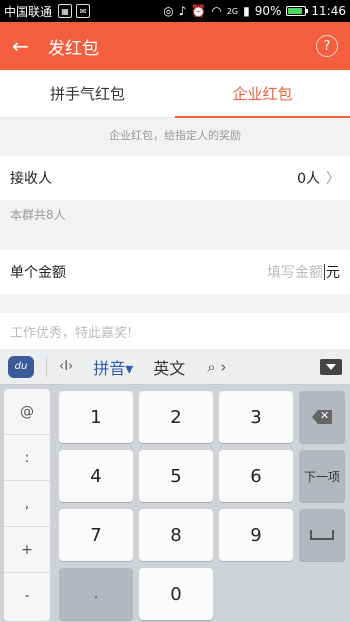 The width and height of the screenshot is (350, 622). Describe the element at coordinates (46, 366) in the screenshot. I see `divider` at that location.